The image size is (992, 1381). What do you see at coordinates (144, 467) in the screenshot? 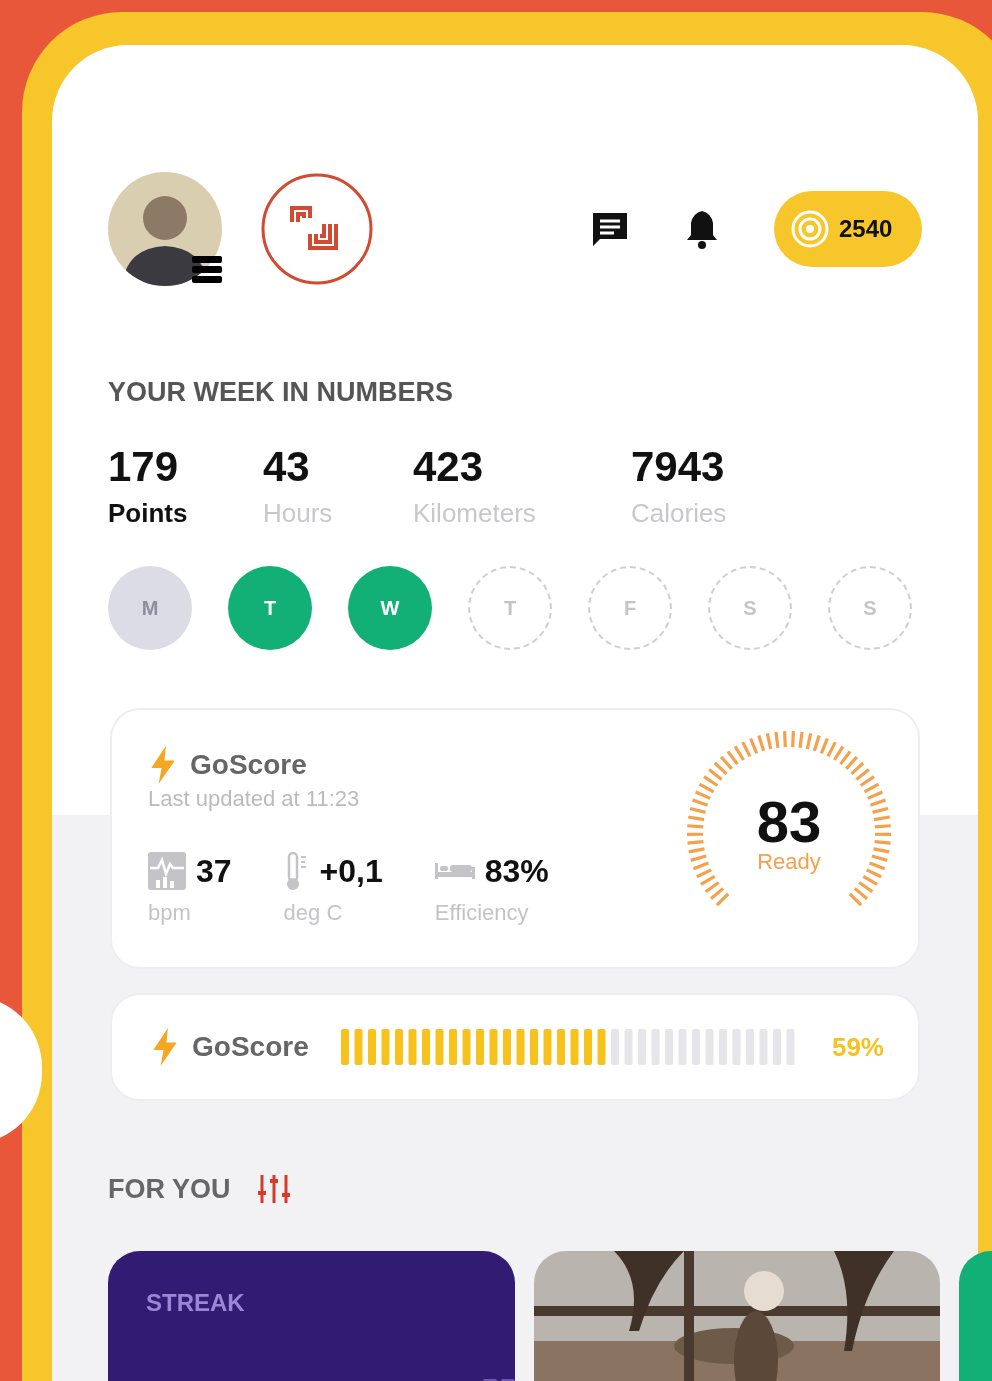
I see `stat-value: 179` at bounding box center [144, 467].